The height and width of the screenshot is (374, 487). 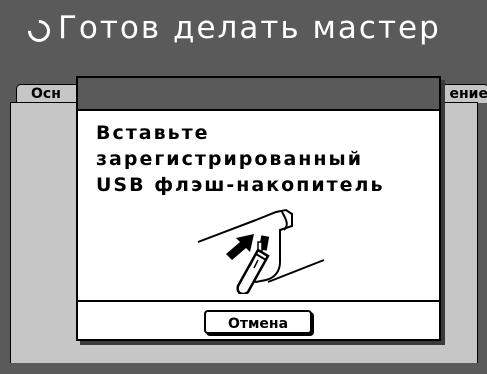 What do you see at coordinates (261, 251) in the screenshot?
I see `usb-insert-icon` at bounding box center [261, 251].